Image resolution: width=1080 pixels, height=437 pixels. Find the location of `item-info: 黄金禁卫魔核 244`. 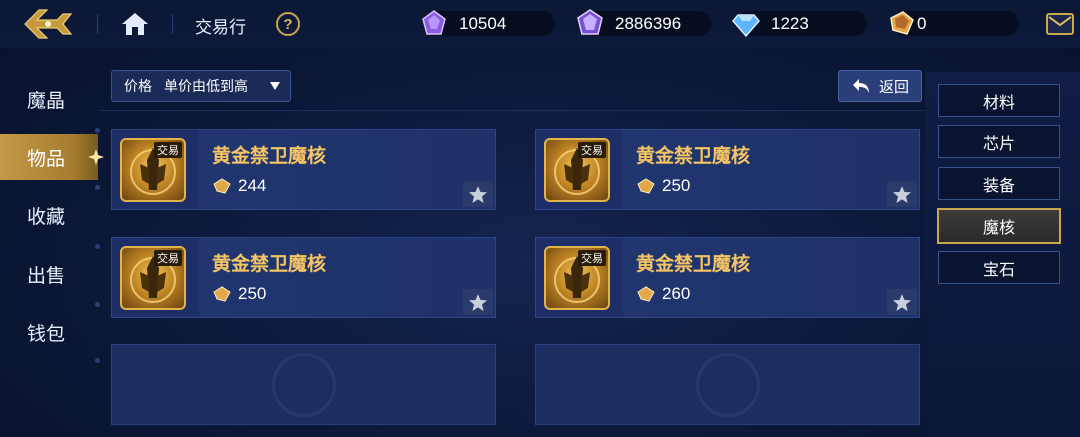

item-info: 黄金禁卫魔核 244 is located at coordinates (347, 169).